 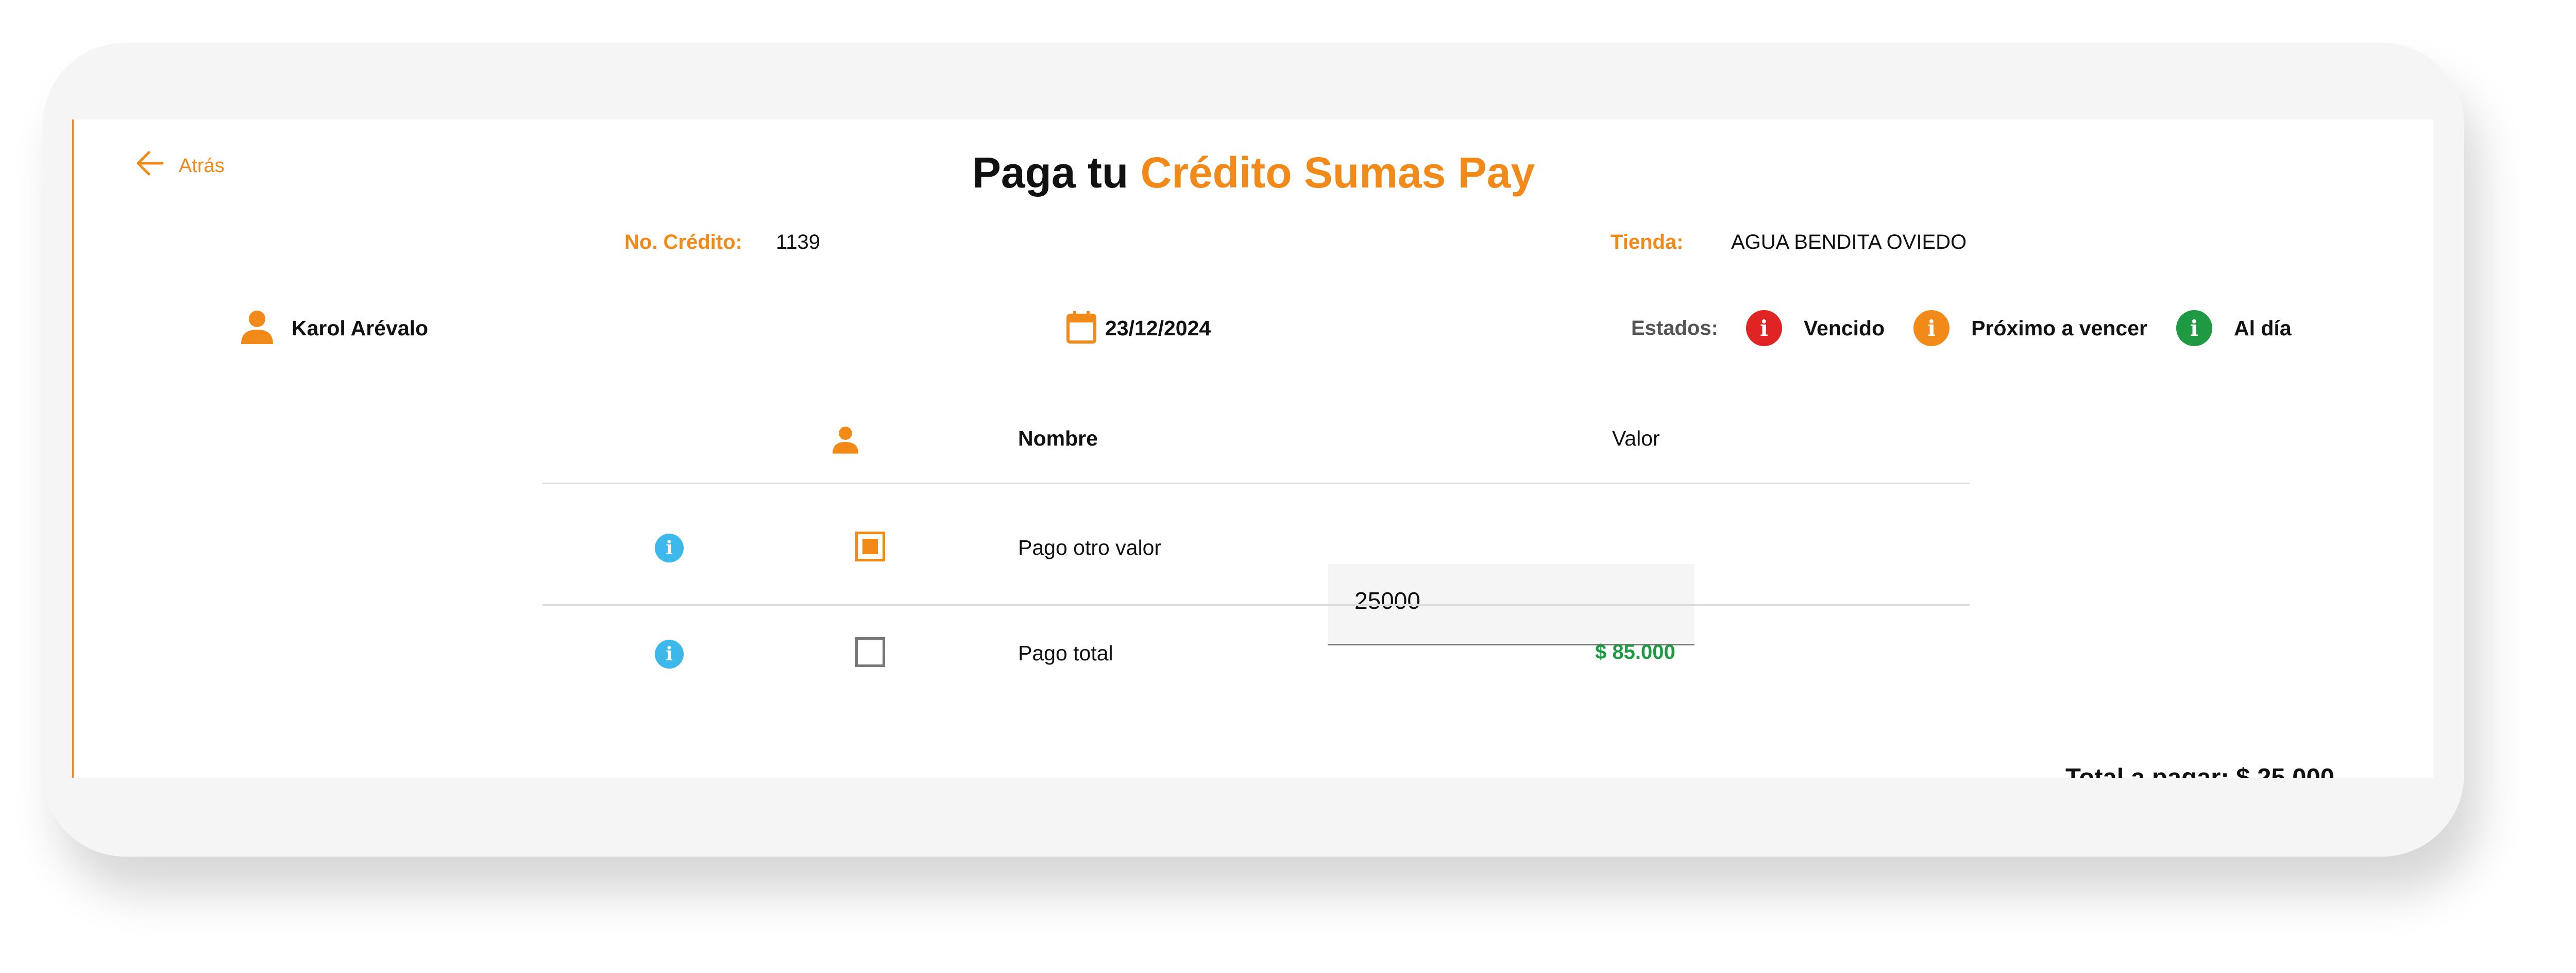 I want to click on state-upcoming-label: Próximo a vencer, so click(x=2059, y=328).